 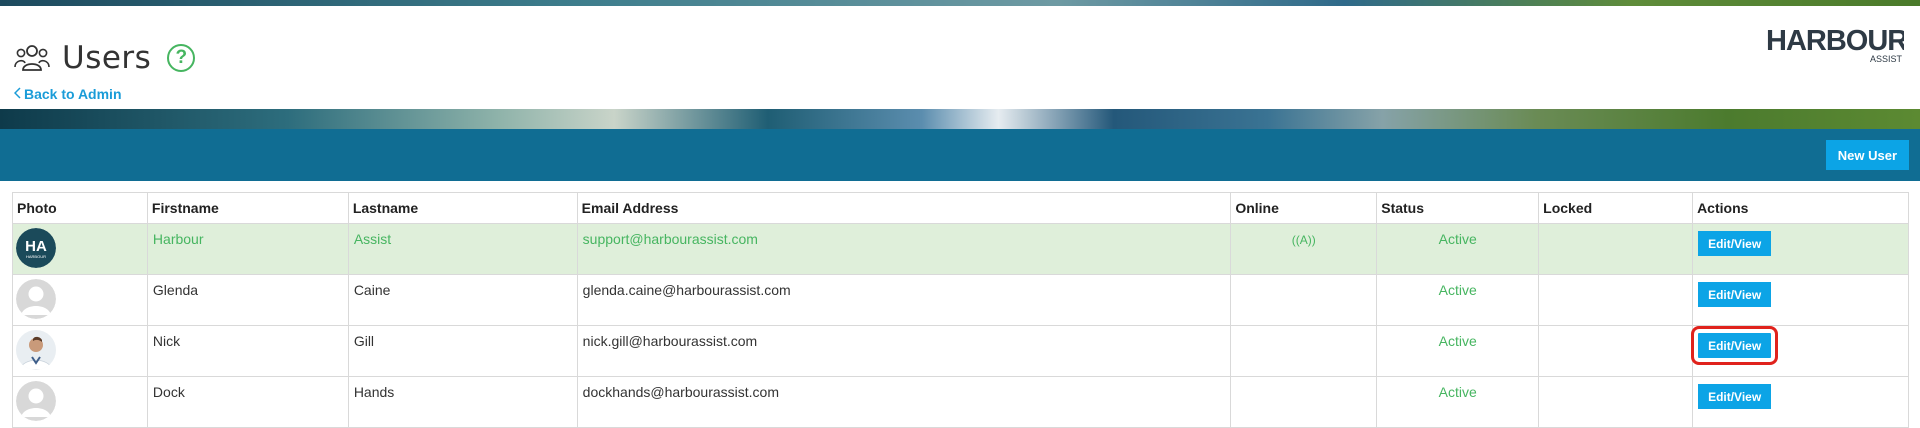 What do you see at coordinates (462, 208) in the screenshot?
I see `column-header: Lastname` at bounding box center [462, 208].